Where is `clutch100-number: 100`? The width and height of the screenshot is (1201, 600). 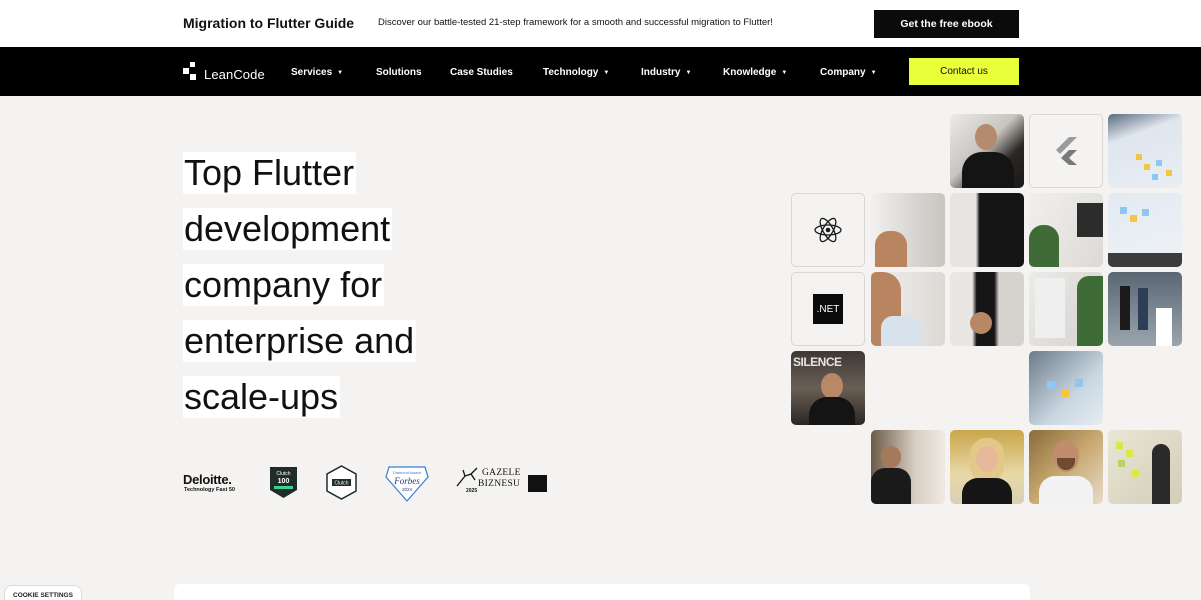 clutch100-number: 100 is located at coordinates (284, 481).